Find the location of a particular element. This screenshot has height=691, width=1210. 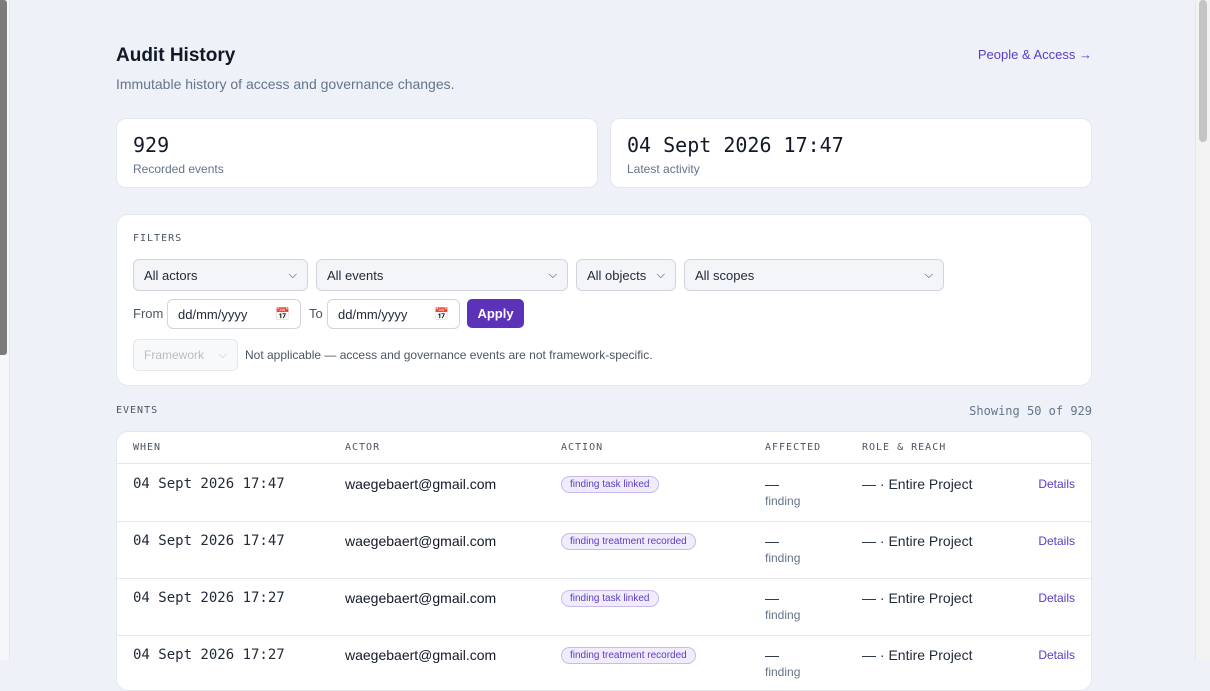

to-date-input: dd/mm/yyyy 📅 is located at coordinates (393, 314).